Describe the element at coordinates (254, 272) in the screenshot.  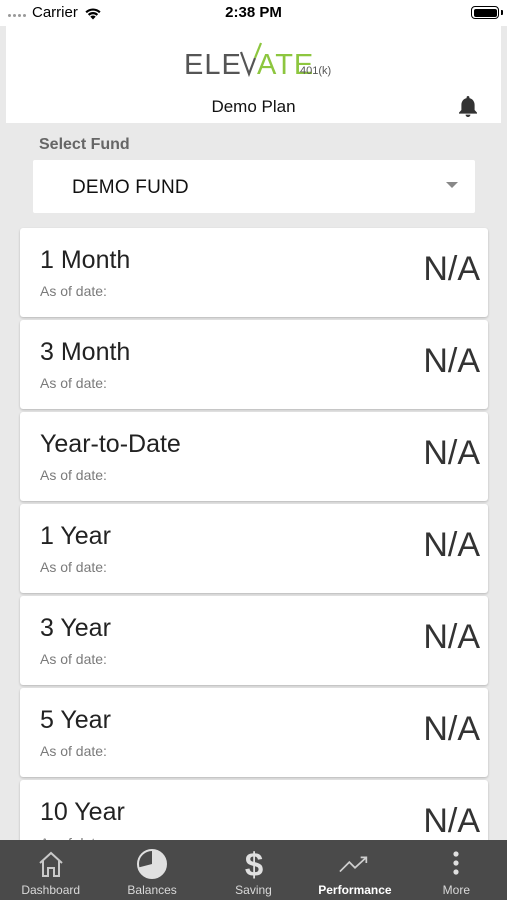
I see `performance-card-1-month: 1 Month As of date: N/A` at that location.